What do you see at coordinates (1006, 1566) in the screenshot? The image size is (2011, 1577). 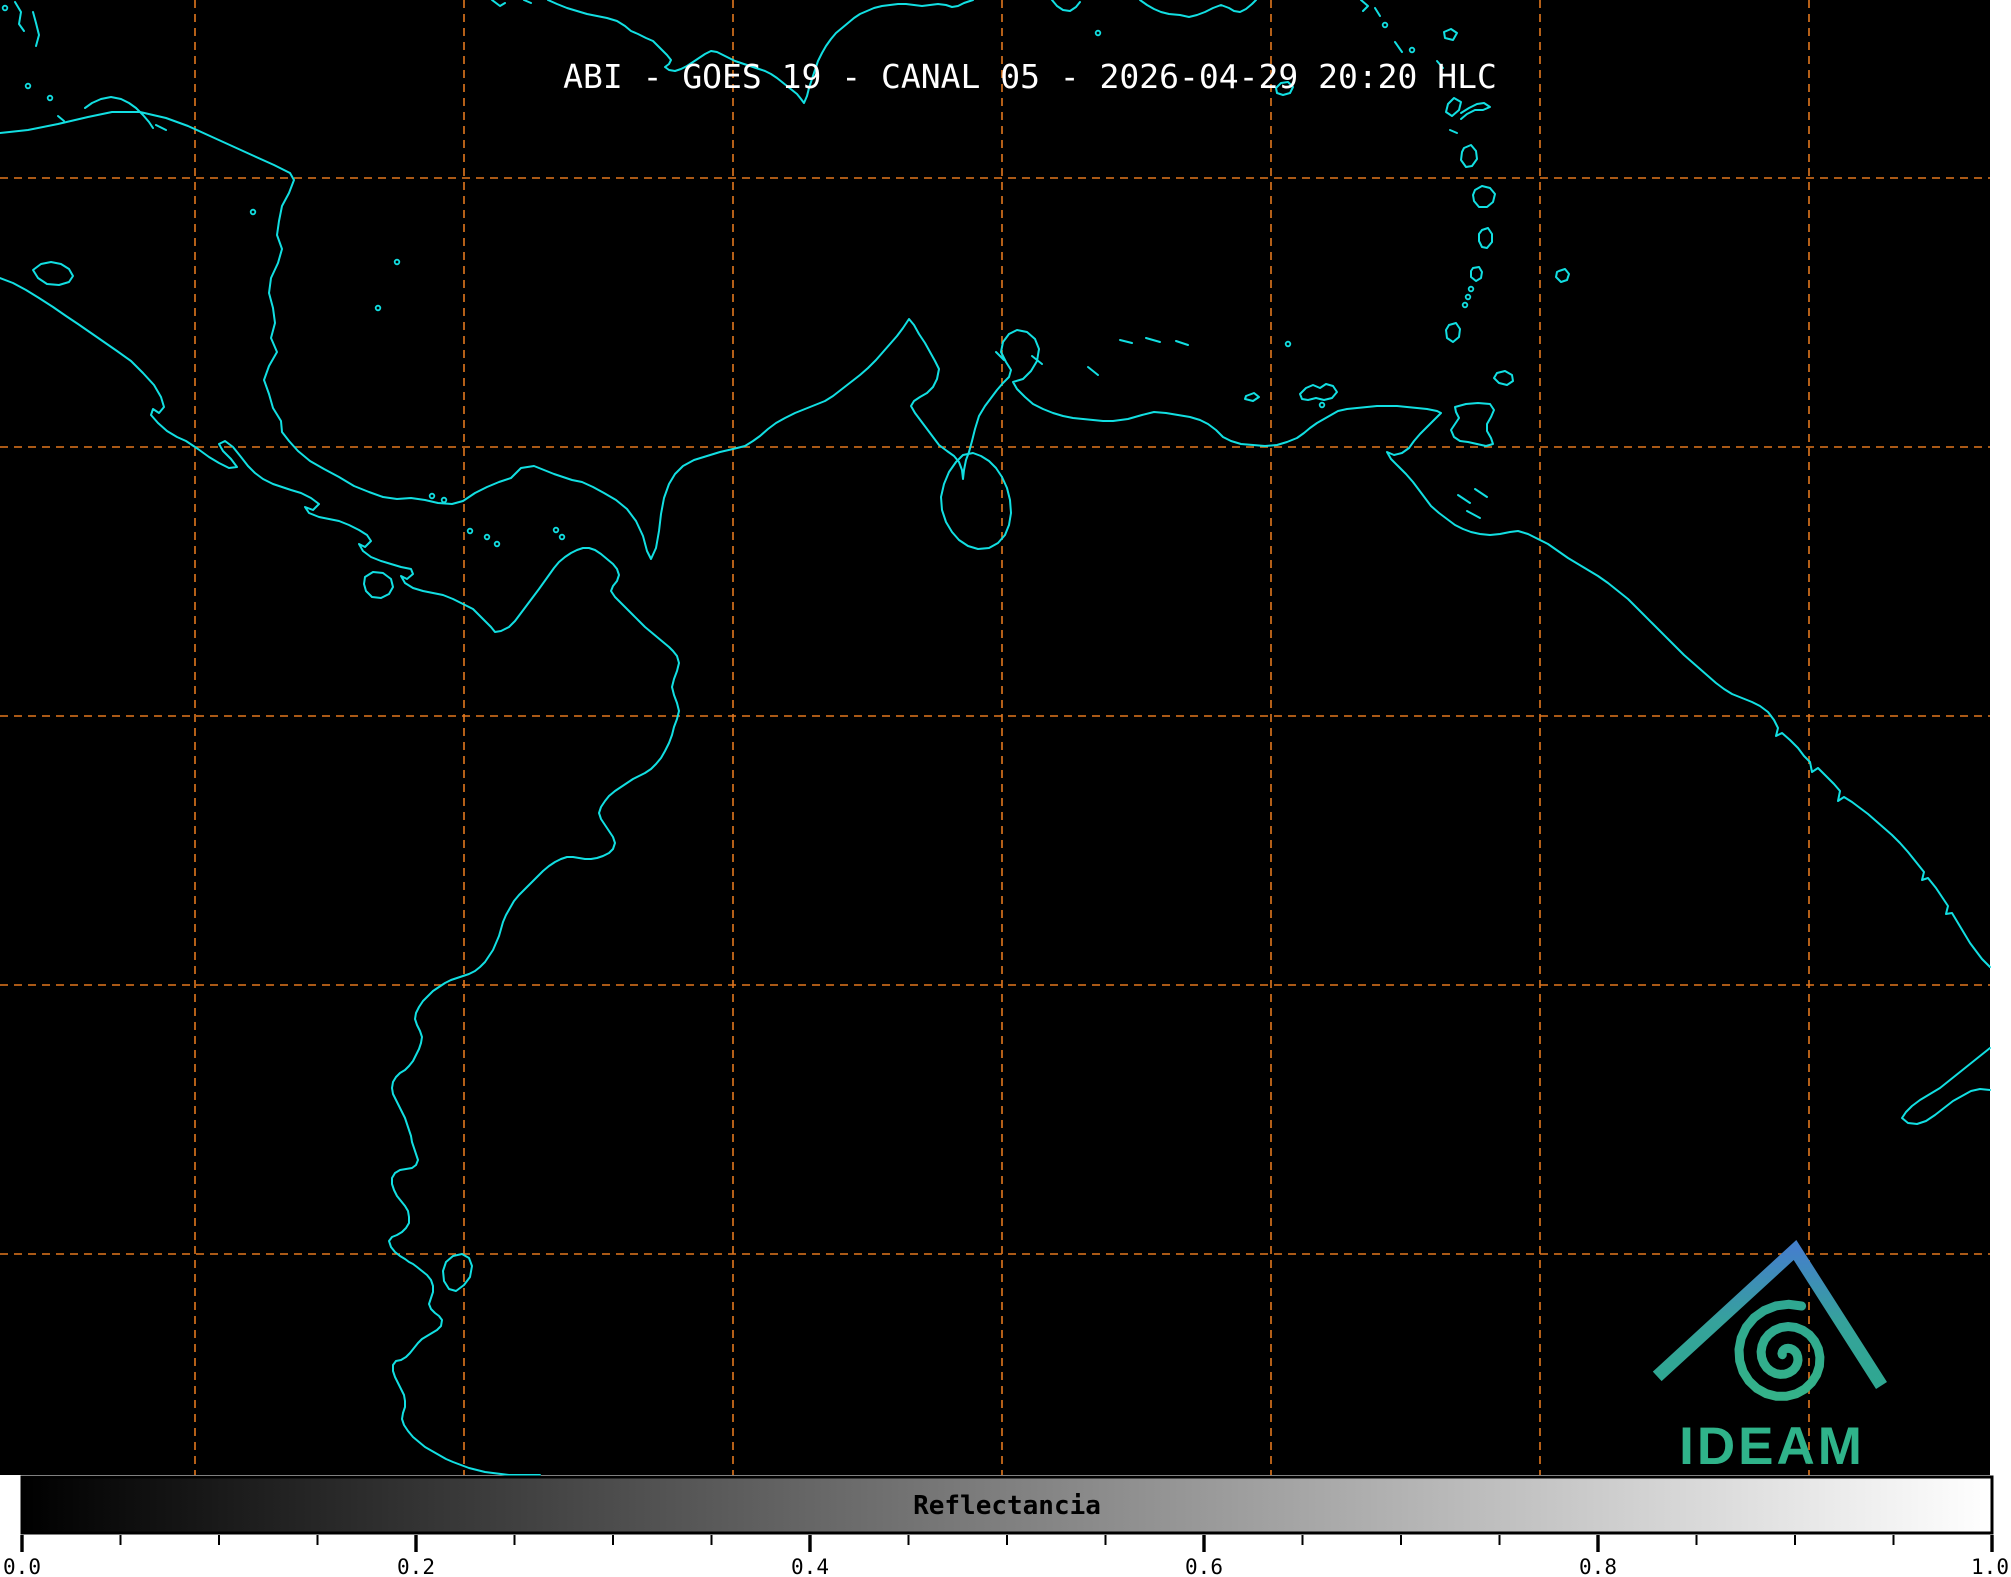 I see `colorbar-tick-labels: 0.0 0.2 0.4 0.6 0.8 1.0` at bounding box center [1006, 1566].